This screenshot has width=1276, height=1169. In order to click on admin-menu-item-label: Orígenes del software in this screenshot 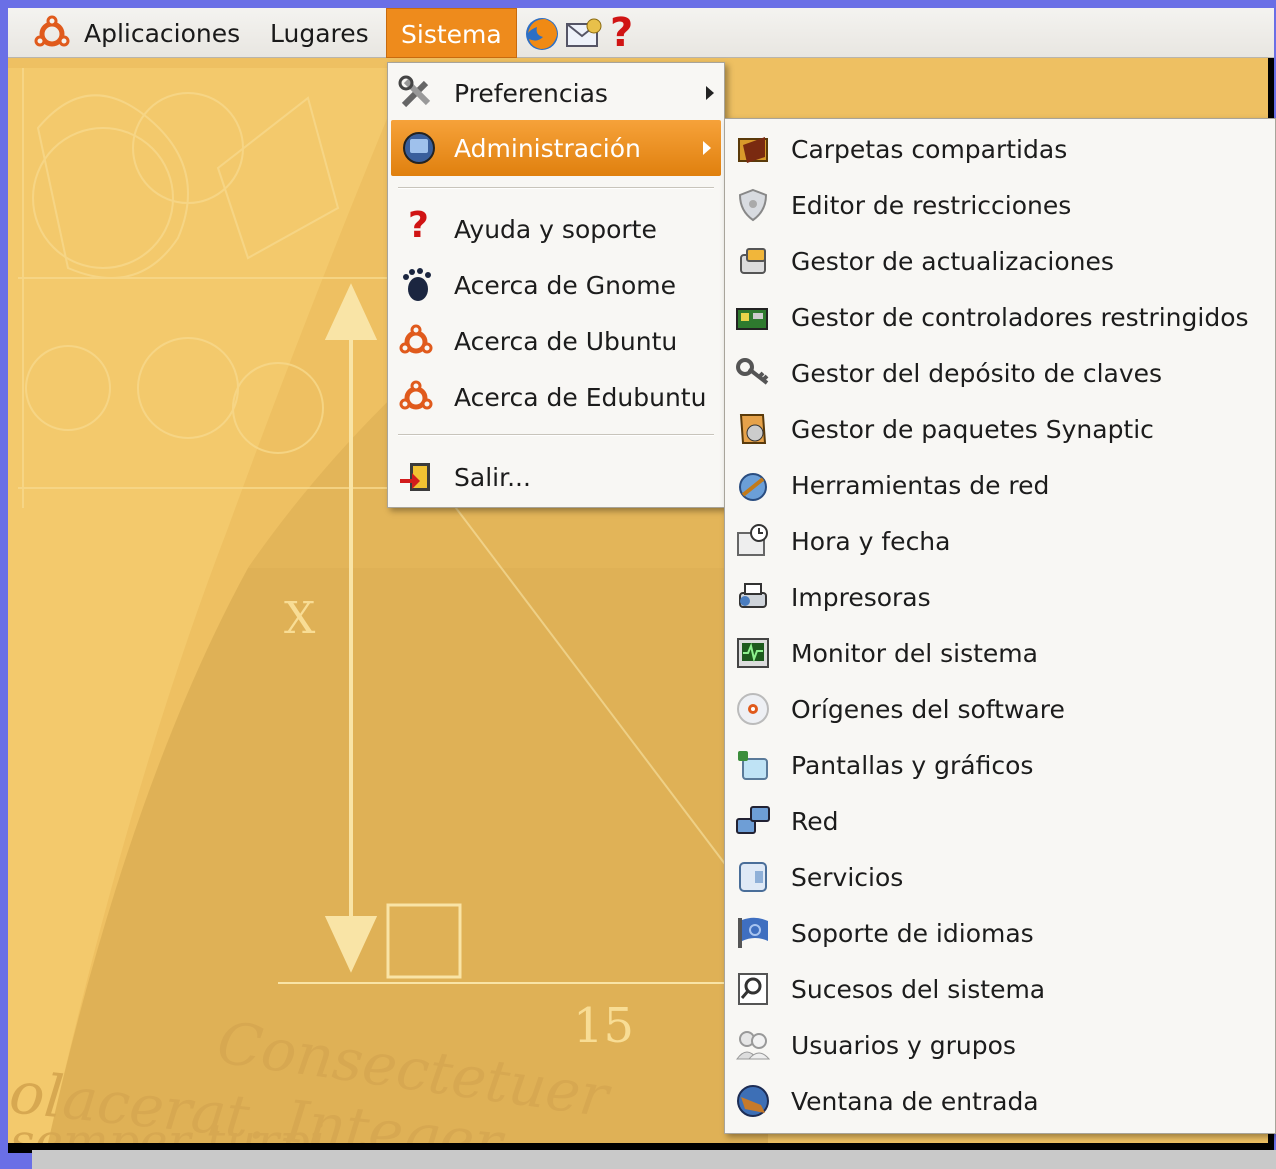, I will do `click(928, 709)`.